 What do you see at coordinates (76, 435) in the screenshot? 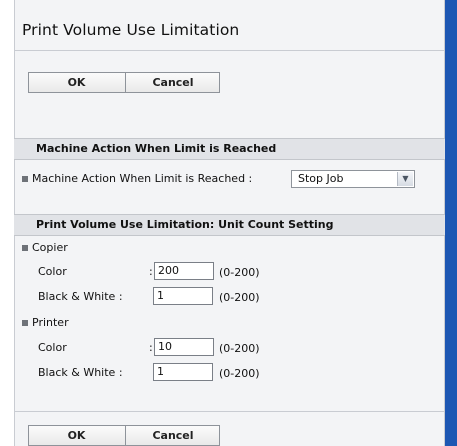
I see `ok-button-bottom: OK` at bounding box center [76, 435].